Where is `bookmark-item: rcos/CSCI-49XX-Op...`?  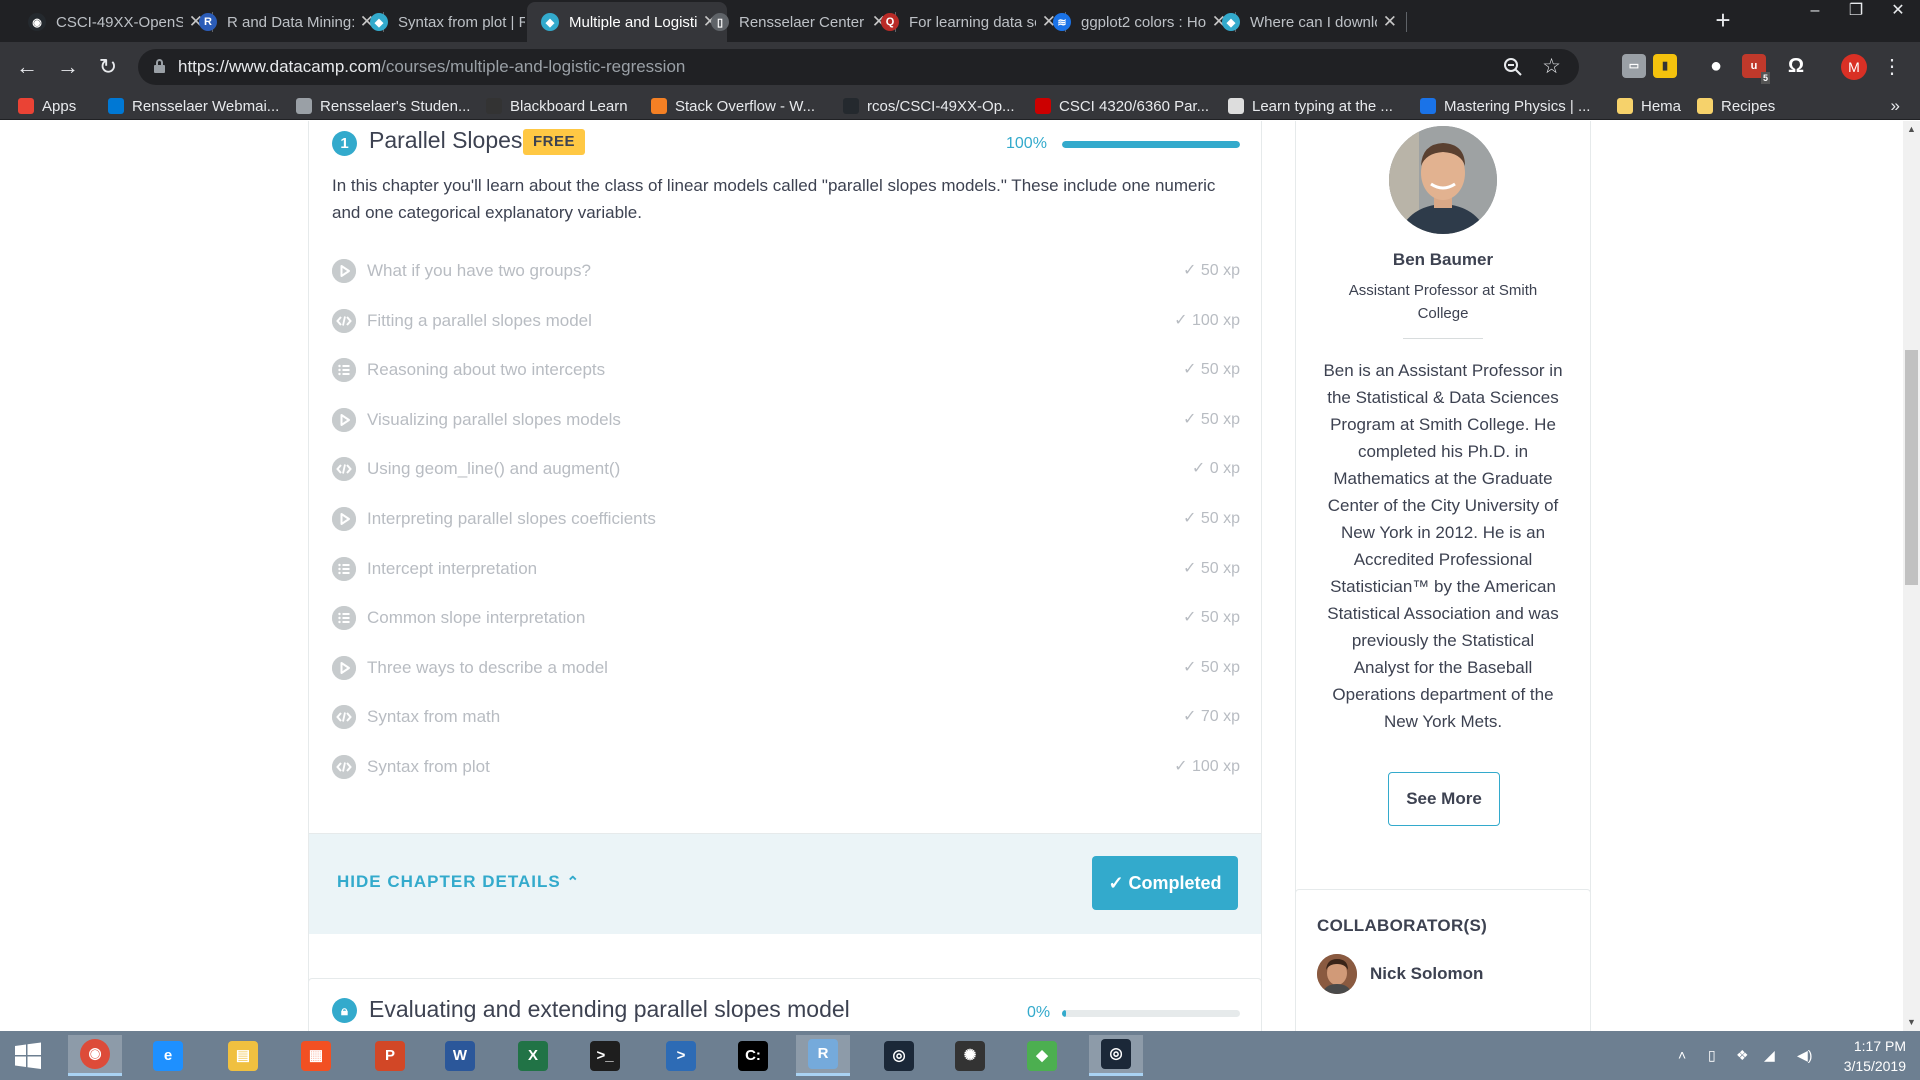
bookmark-item: rcos/CSCI-49XX-Op... is located at coordinates (929, 106).